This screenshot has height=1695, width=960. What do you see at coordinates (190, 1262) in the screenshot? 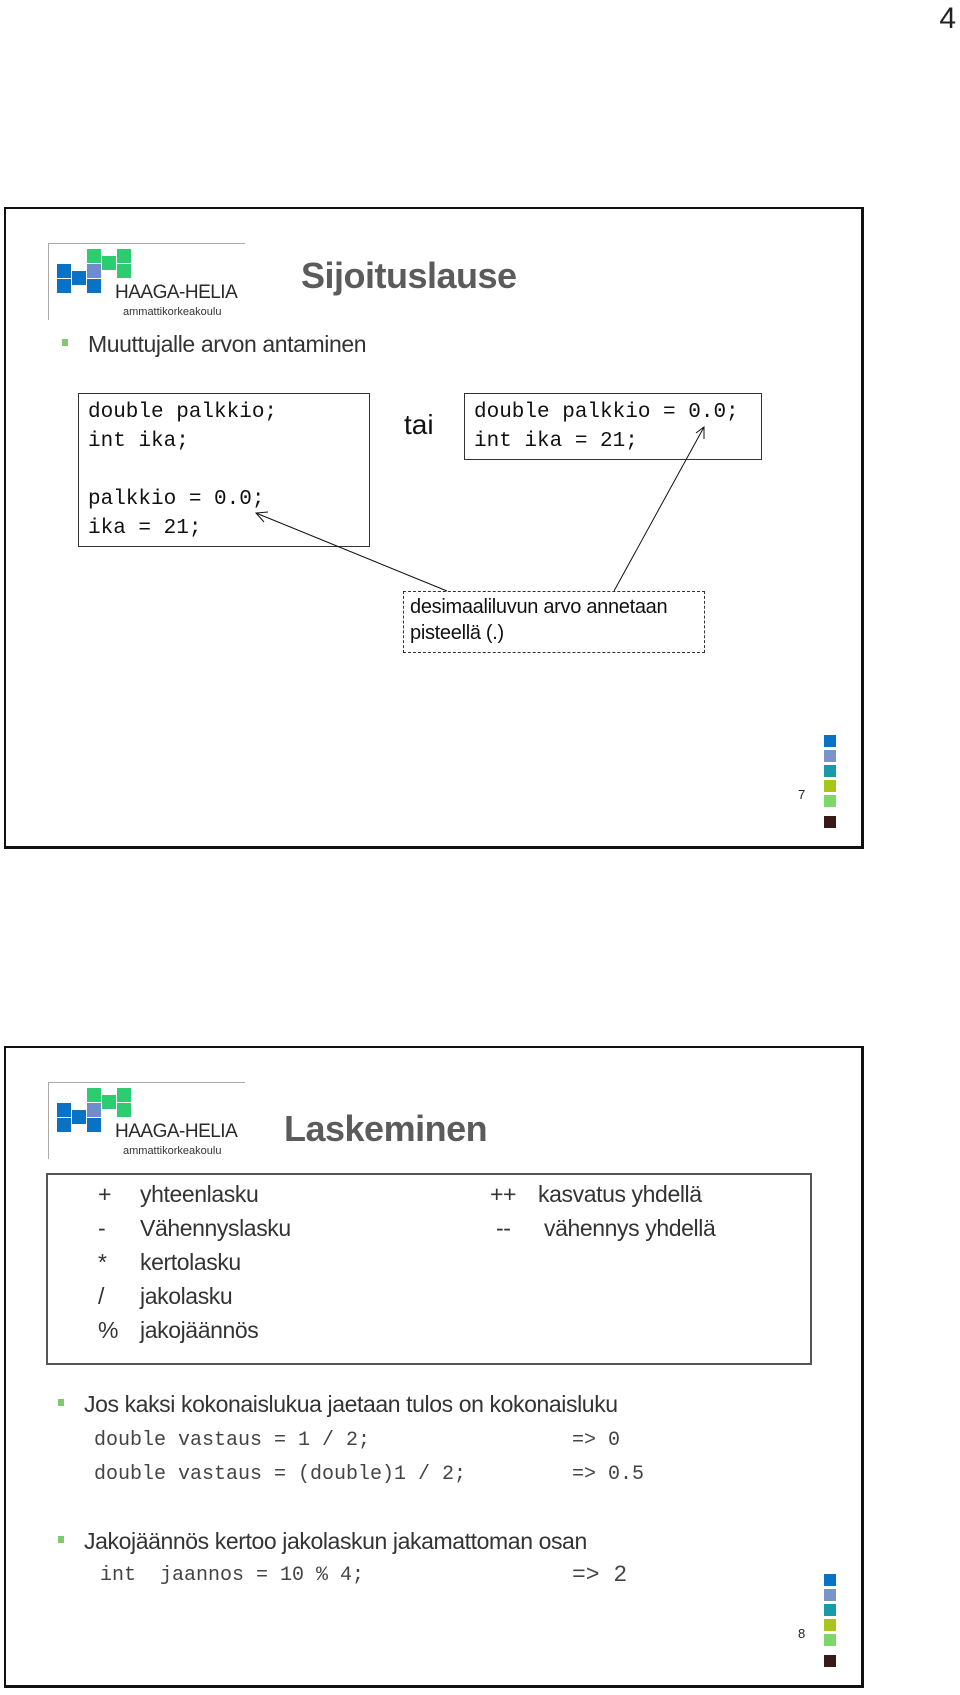
I see `operator-label: kertolasku` at bounding box center [190, 1262].